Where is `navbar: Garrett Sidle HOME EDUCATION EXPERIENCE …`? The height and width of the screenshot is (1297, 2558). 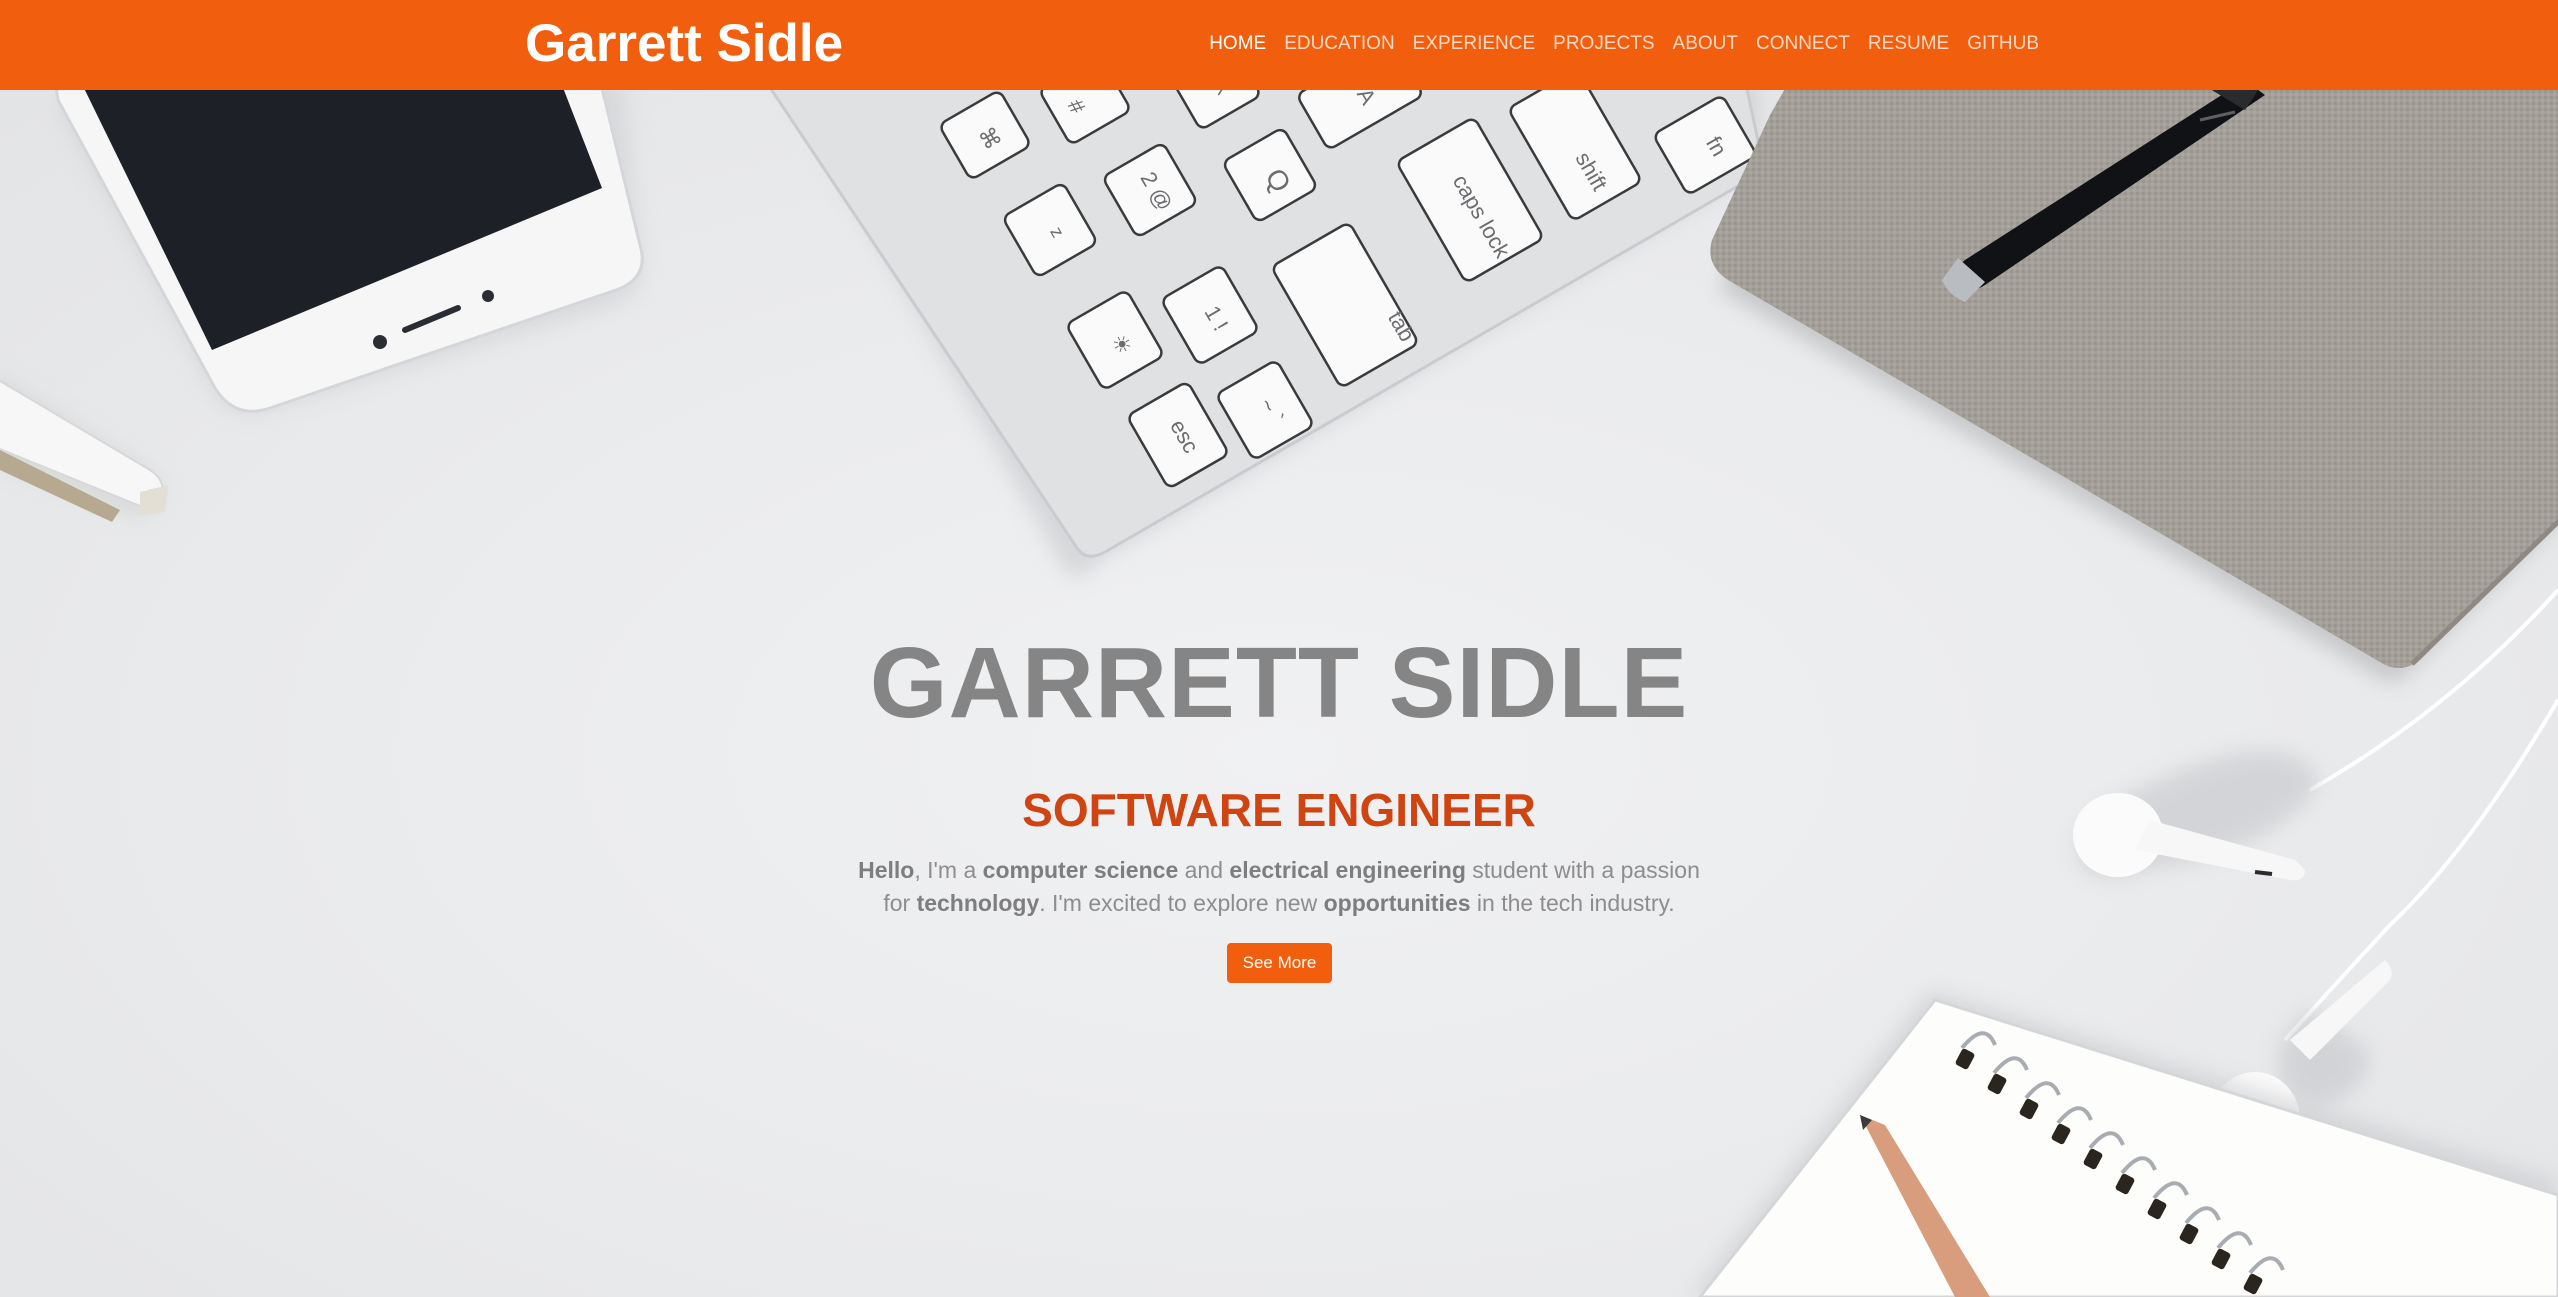 navbar: Garrett Sidle HOME EDUCATION EXPERIENCE … is located at coordinates (1279, 45).